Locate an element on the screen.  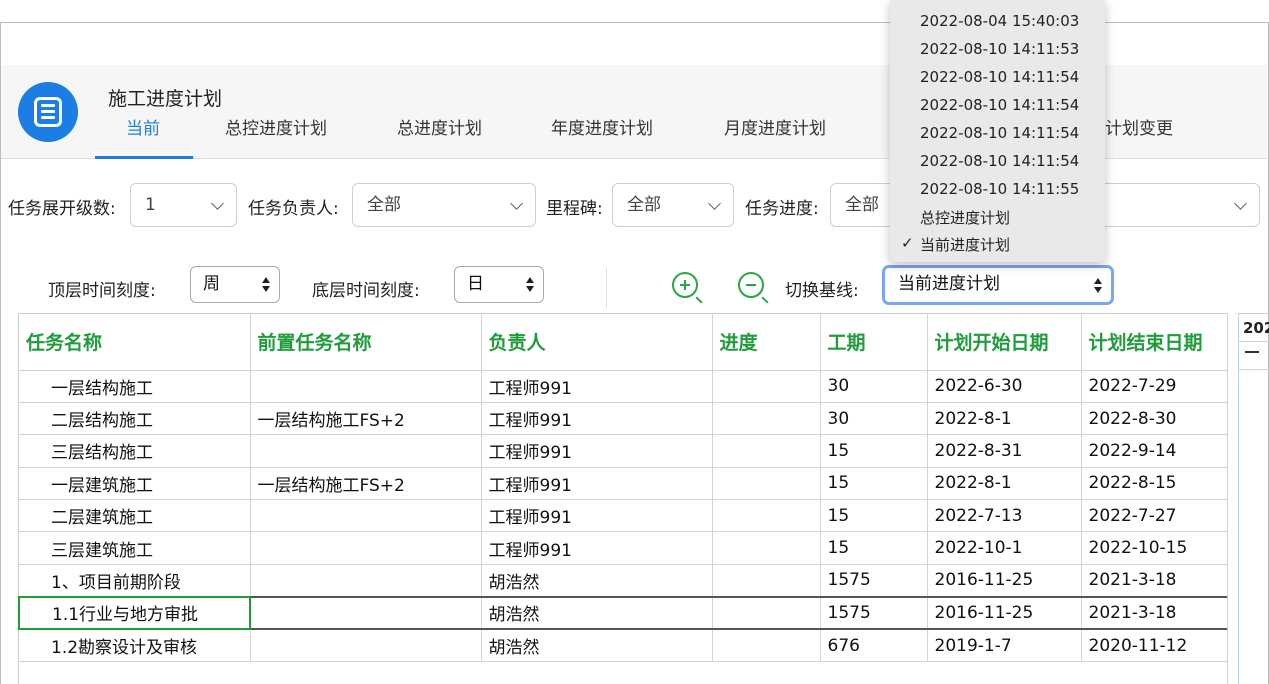
owner-select: 全部 is located at coordinates (444, 205).